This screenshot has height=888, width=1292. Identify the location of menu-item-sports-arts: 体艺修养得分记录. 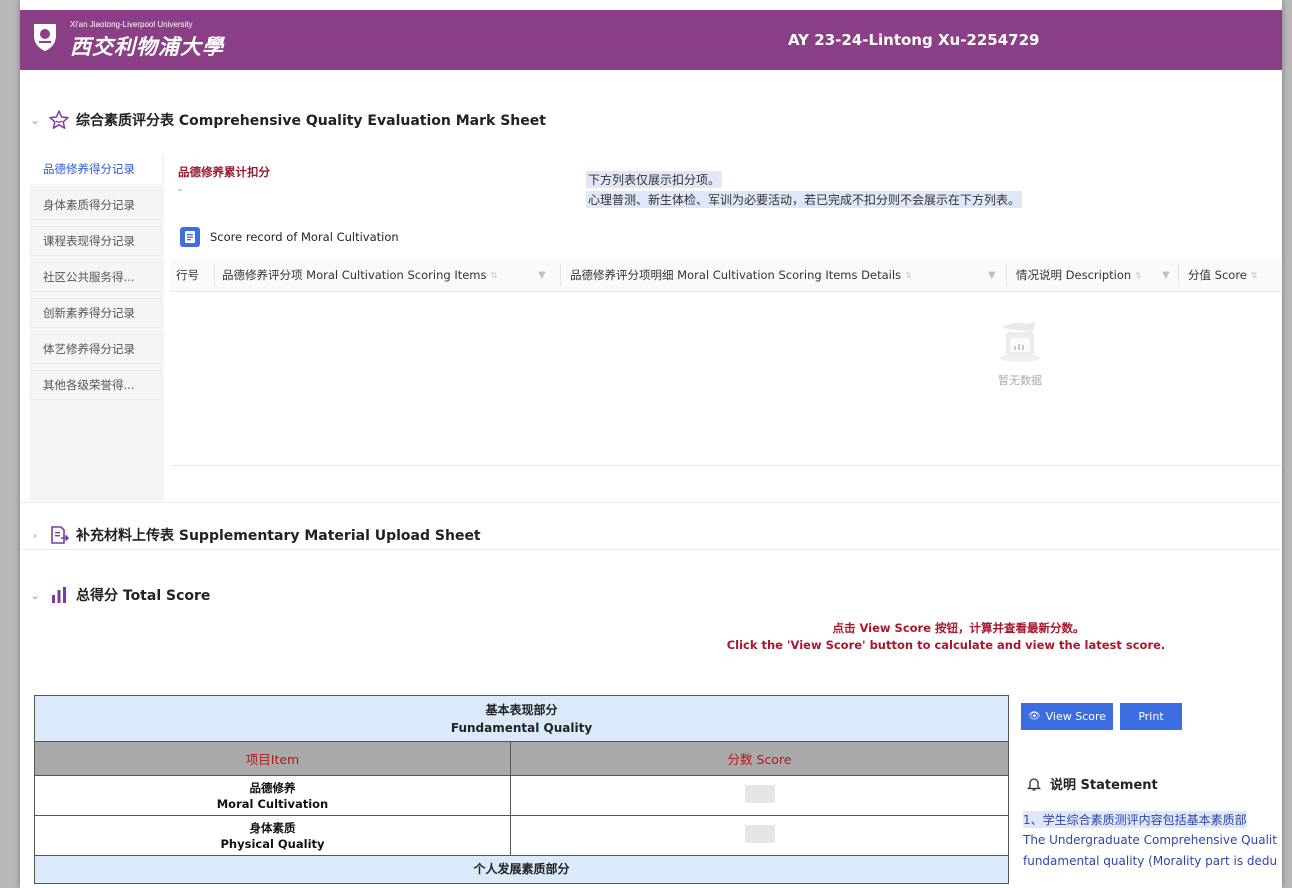
(96, 349).